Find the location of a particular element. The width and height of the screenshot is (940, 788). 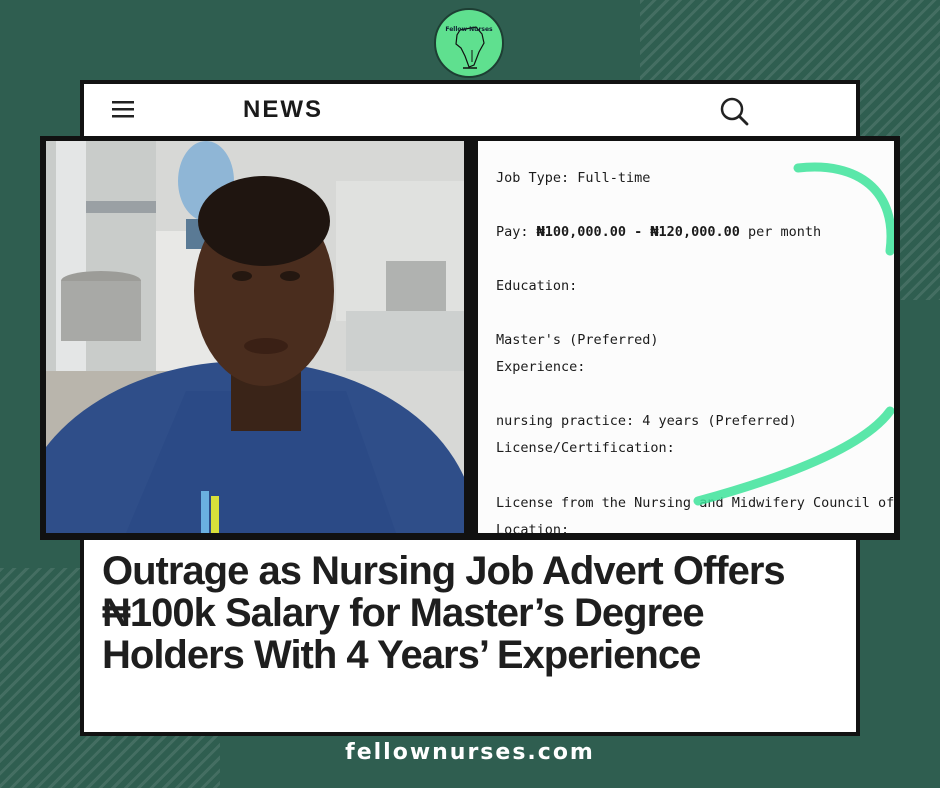

website-url: fellownurses.com is located at coordinates (470, 752).